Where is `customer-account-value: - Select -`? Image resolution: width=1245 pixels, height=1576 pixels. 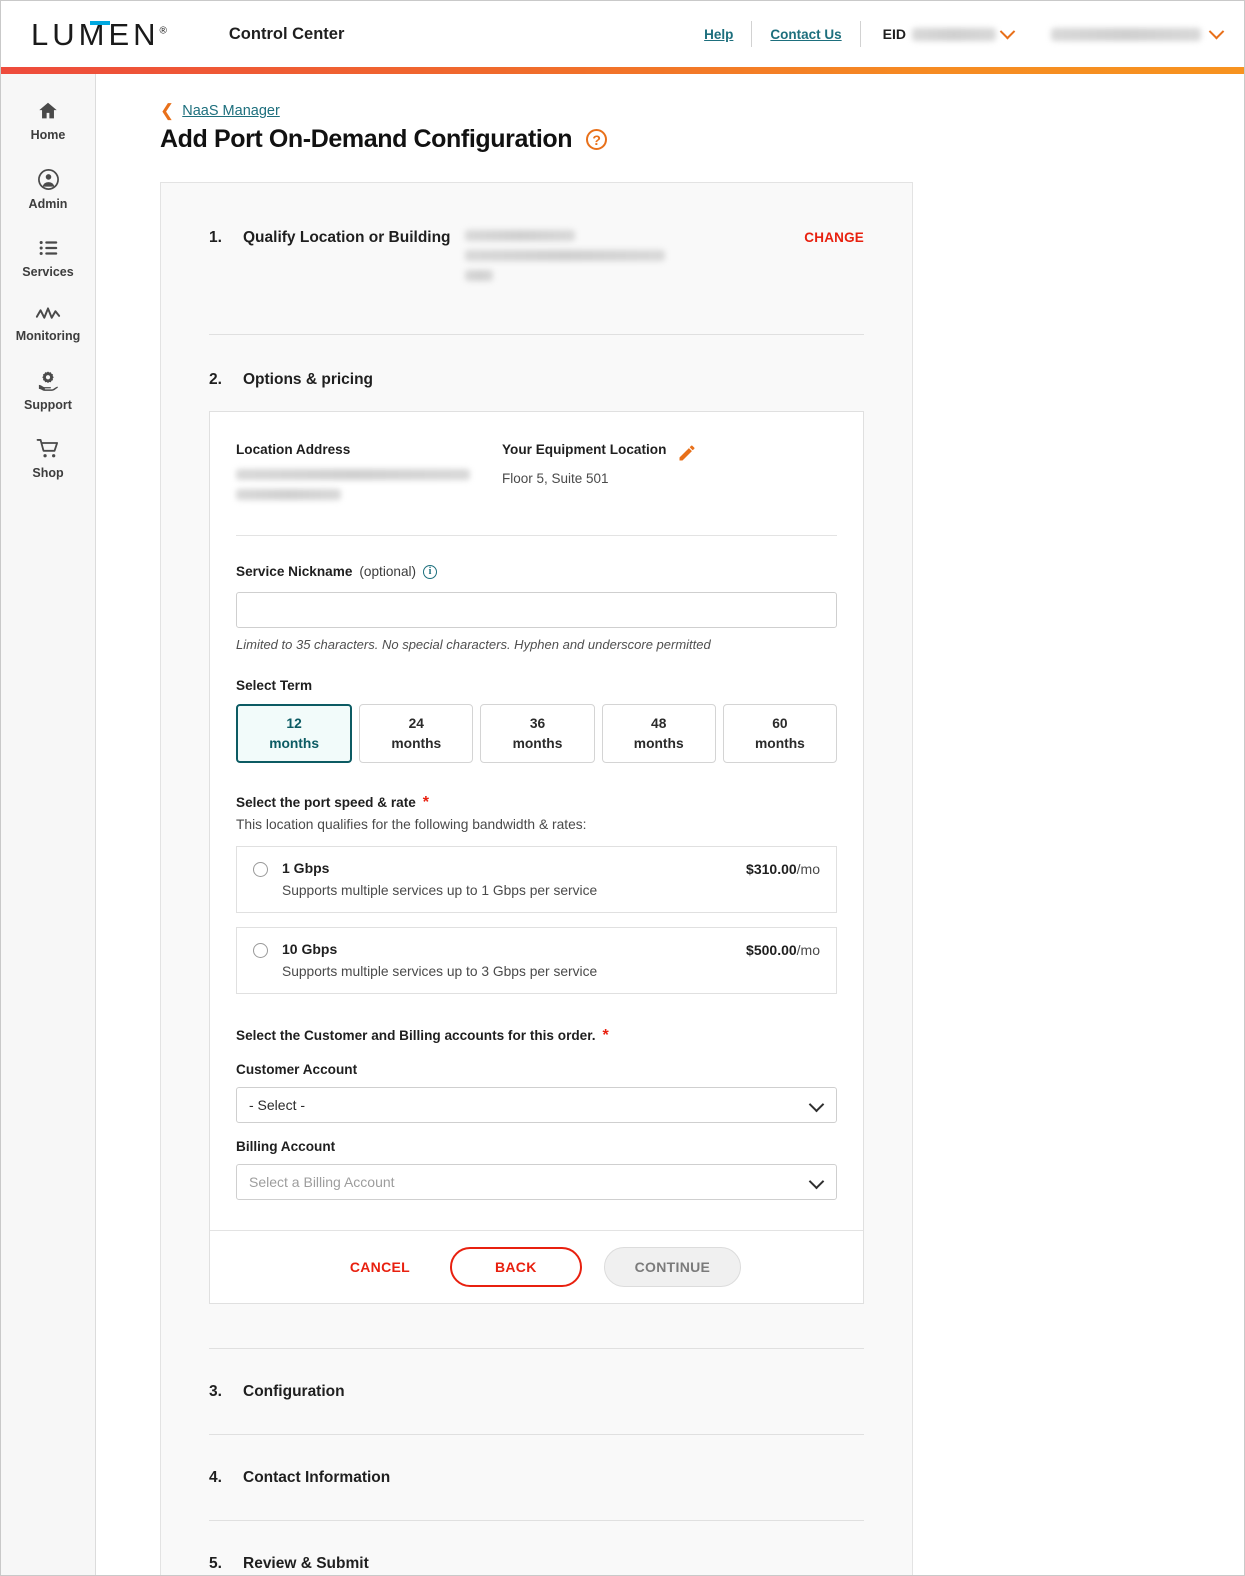
customer-account-value: - Select - is located at coordinates (277, 1104).